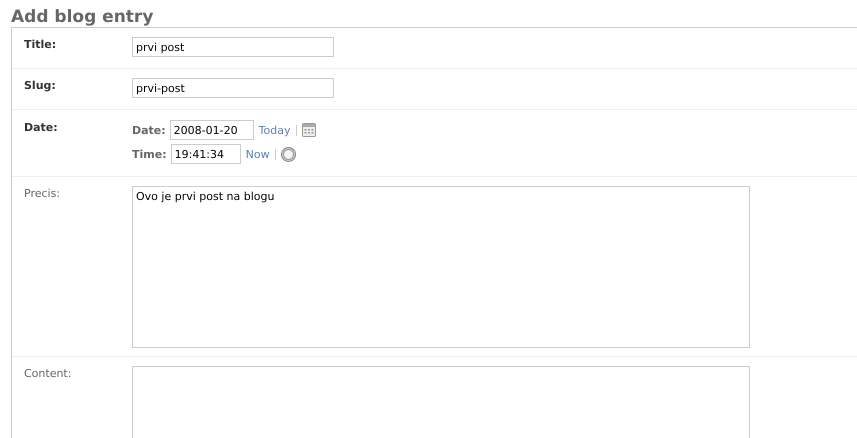  I want to click on clock-icon, so click(288, 154).